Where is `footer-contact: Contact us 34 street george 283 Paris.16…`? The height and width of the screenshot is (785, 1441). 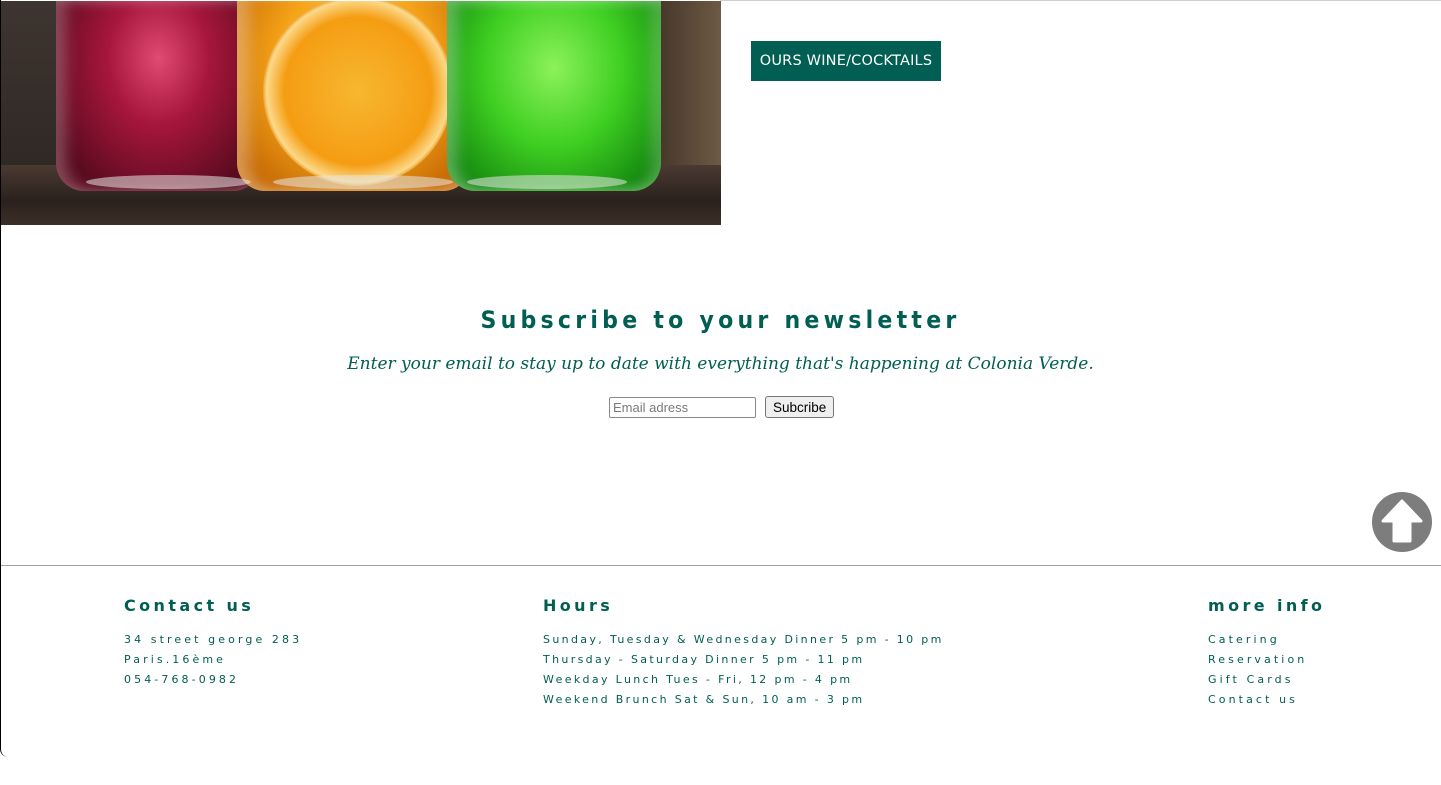
footer-contact: Contact us 34 street george 283 Paris.16… is located at coordinates (213, 643).